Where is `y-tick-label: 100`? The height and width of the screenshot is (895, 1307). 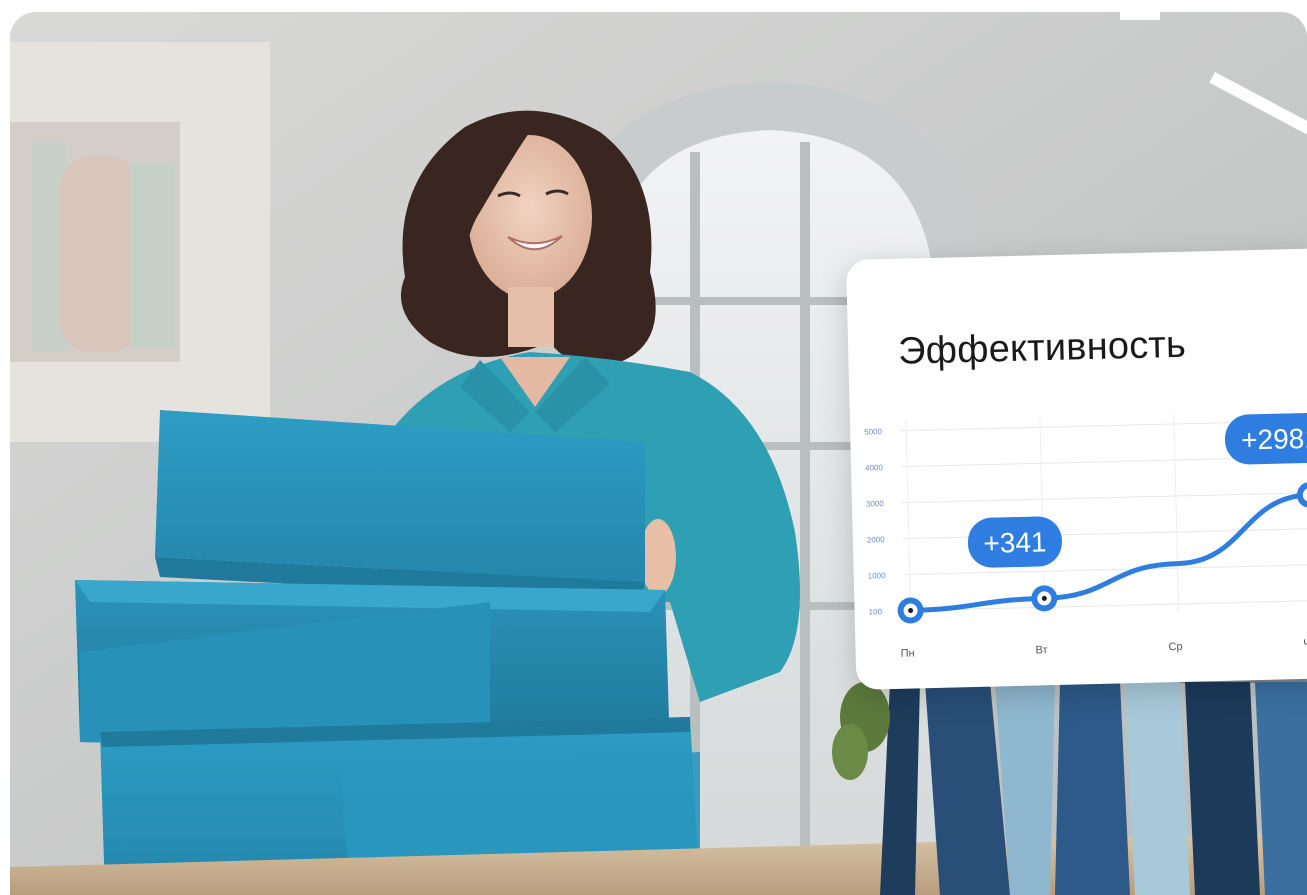 y-tick-label: 100 is located at coordinates (875, 611).